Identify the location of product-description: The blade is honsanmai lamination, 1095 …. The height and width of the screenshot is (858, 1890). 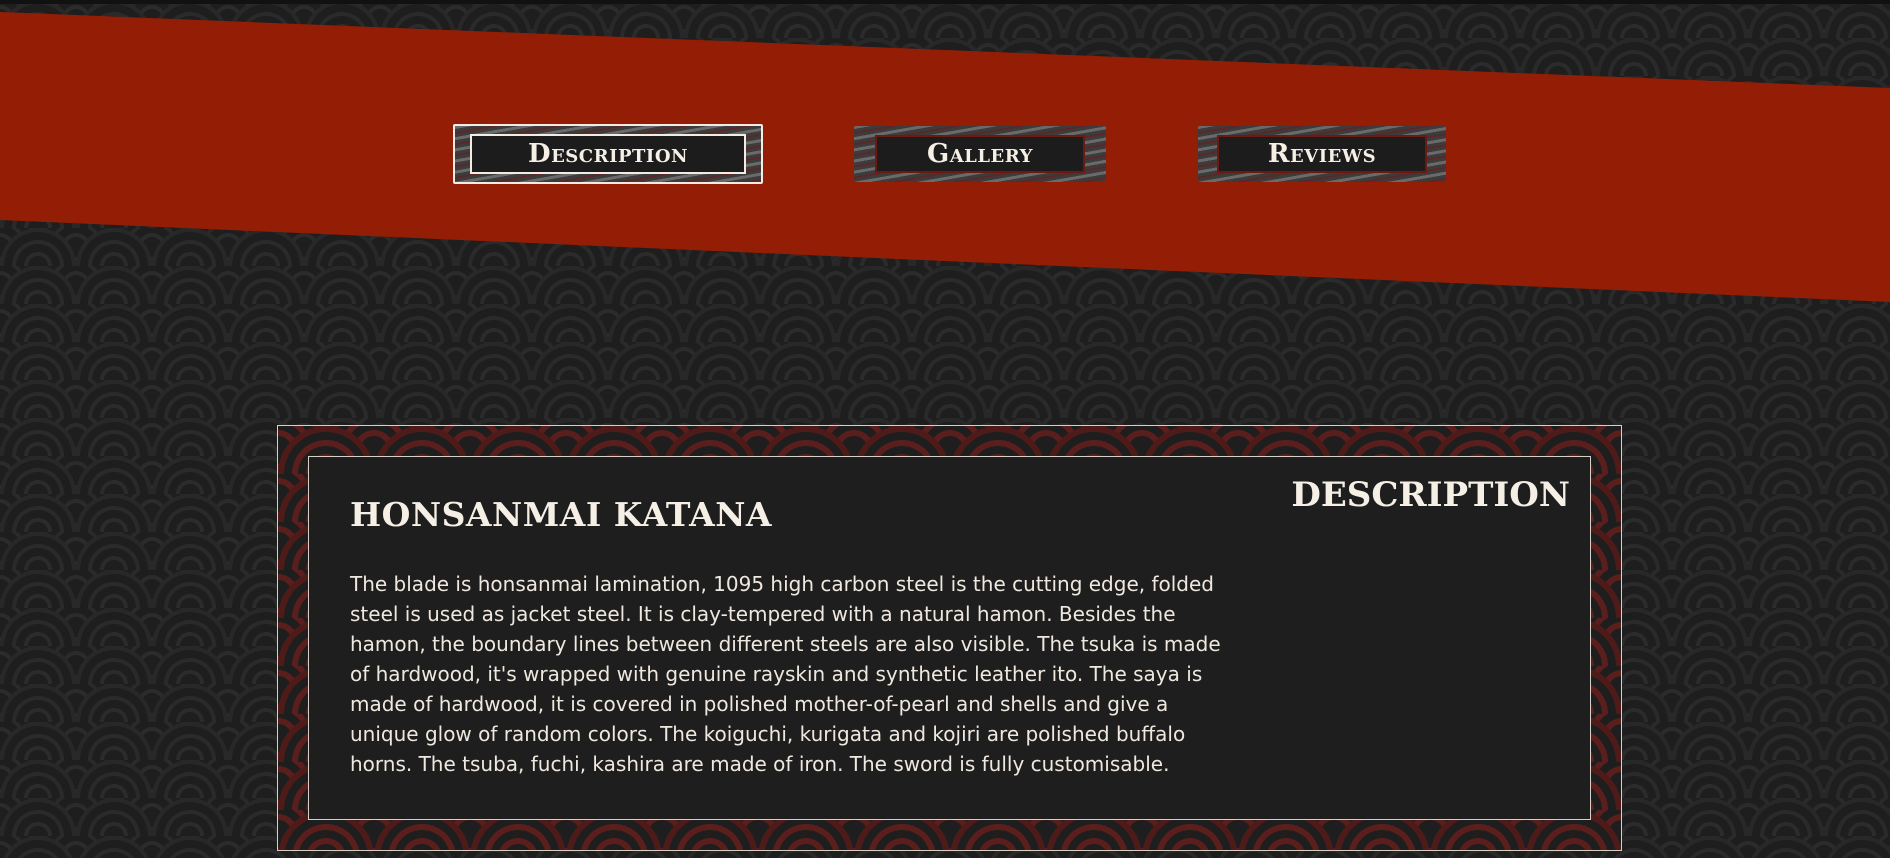
(785, 674).